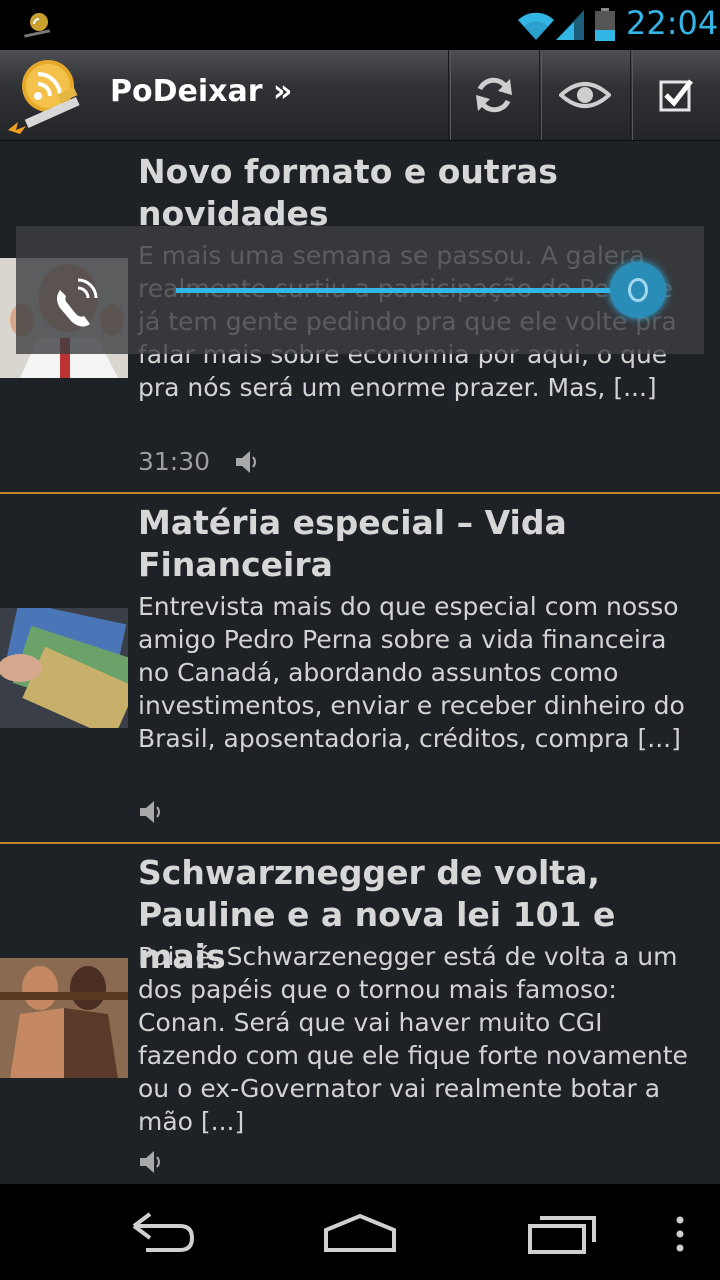 This screenshot has height=1280, width=720. Describe the element at coordinates (360, 25) in the screenshot. I see `status-bar: 22:04` at that location.